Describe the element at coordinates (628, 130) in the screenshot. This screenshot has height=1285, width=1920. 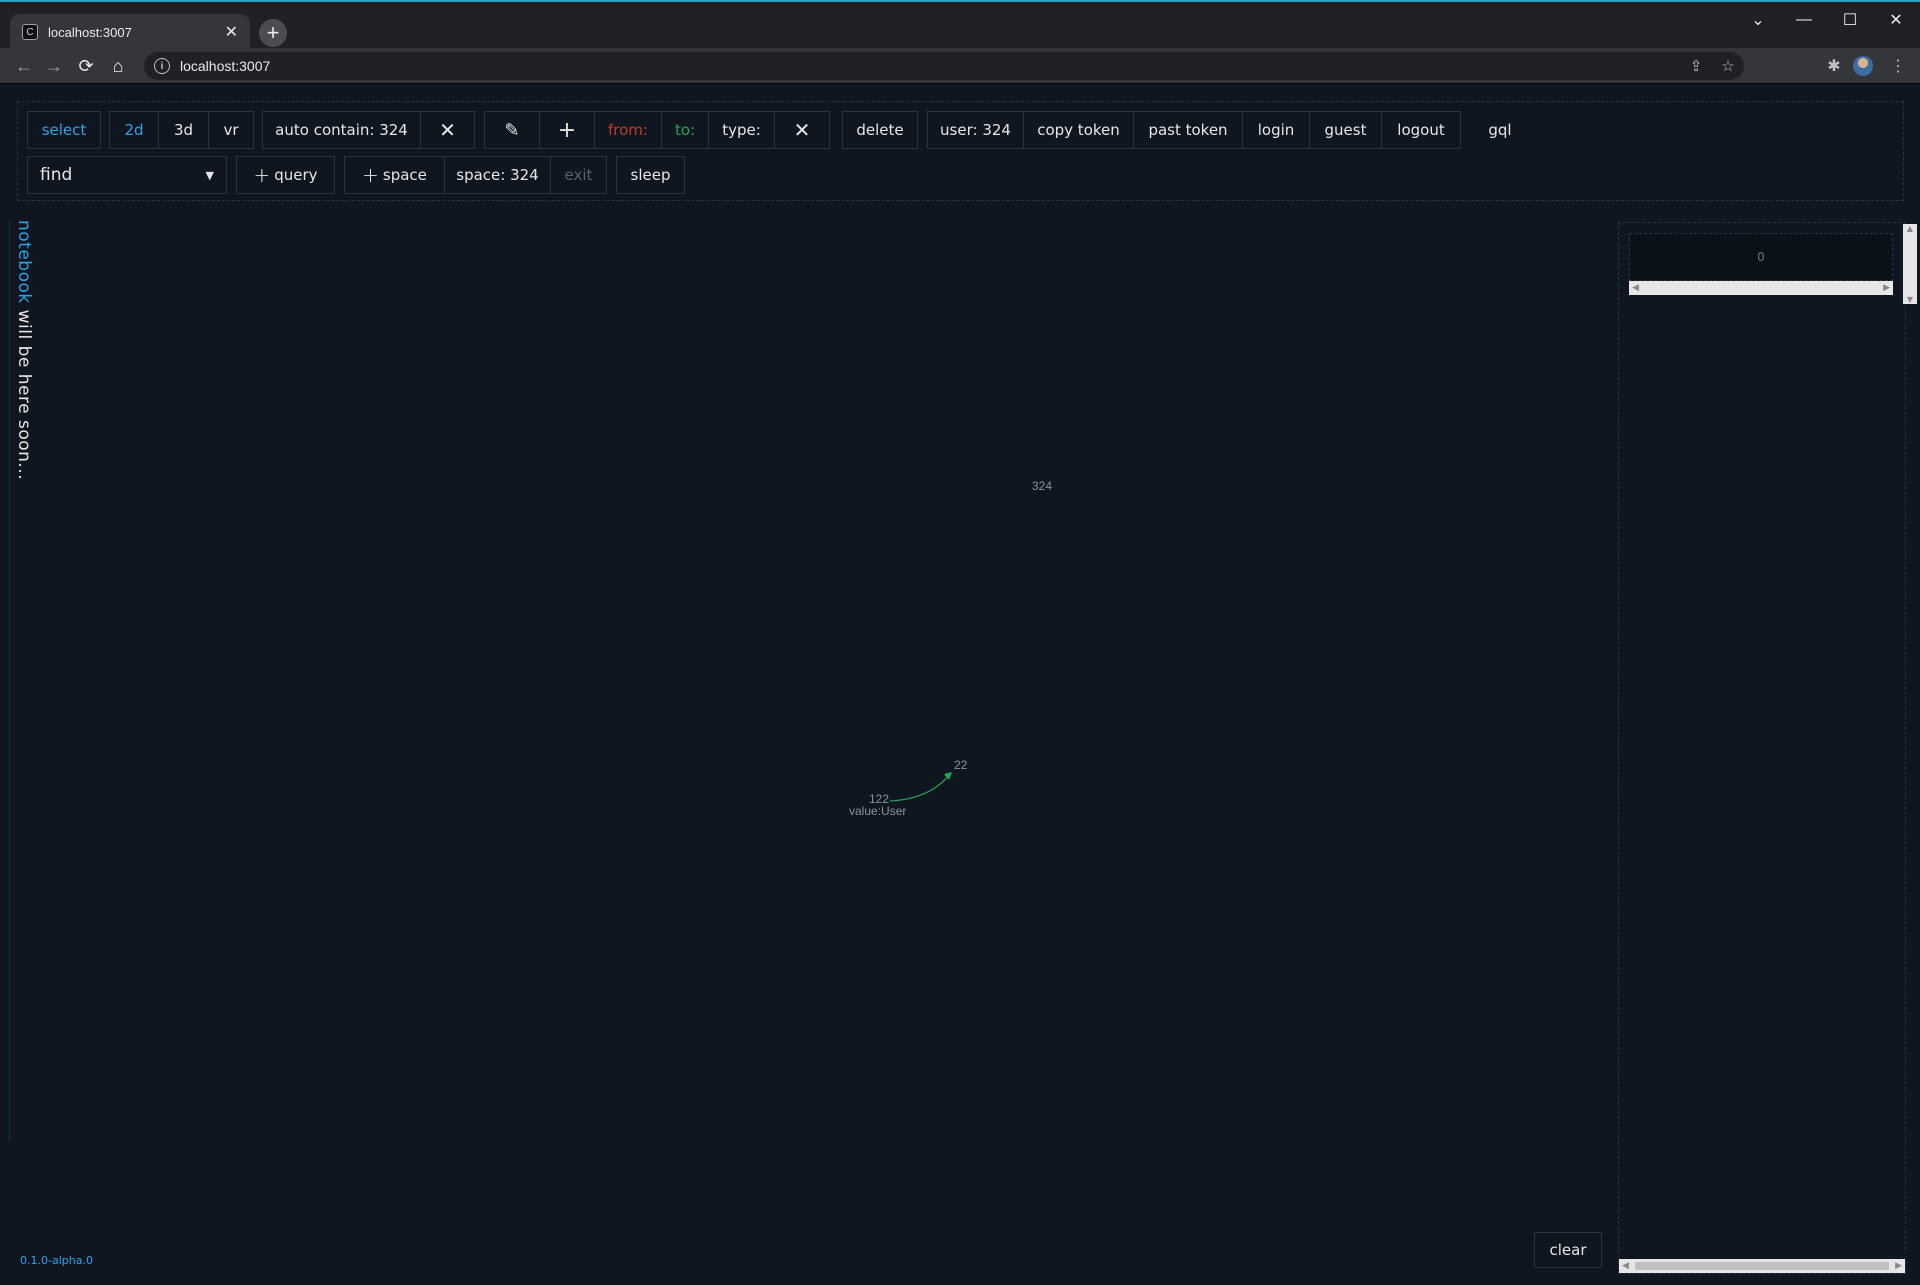
I see `from-field: from:` at that location.